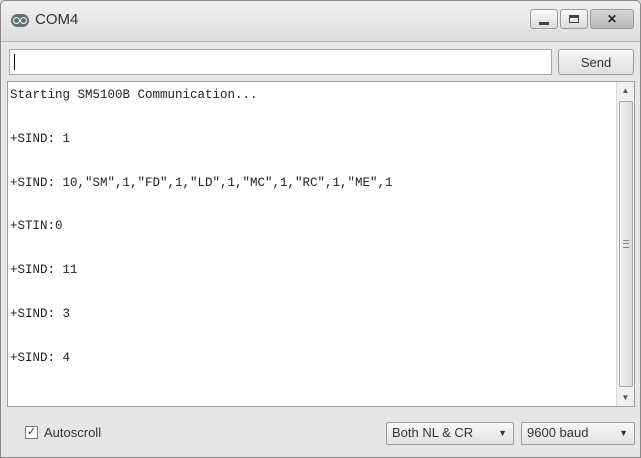 This screenshot has width=641, height=458. Describe the element at coordinates (320, 21) in the screenshot. I see `title-bar: COM4 ✕` at that location.